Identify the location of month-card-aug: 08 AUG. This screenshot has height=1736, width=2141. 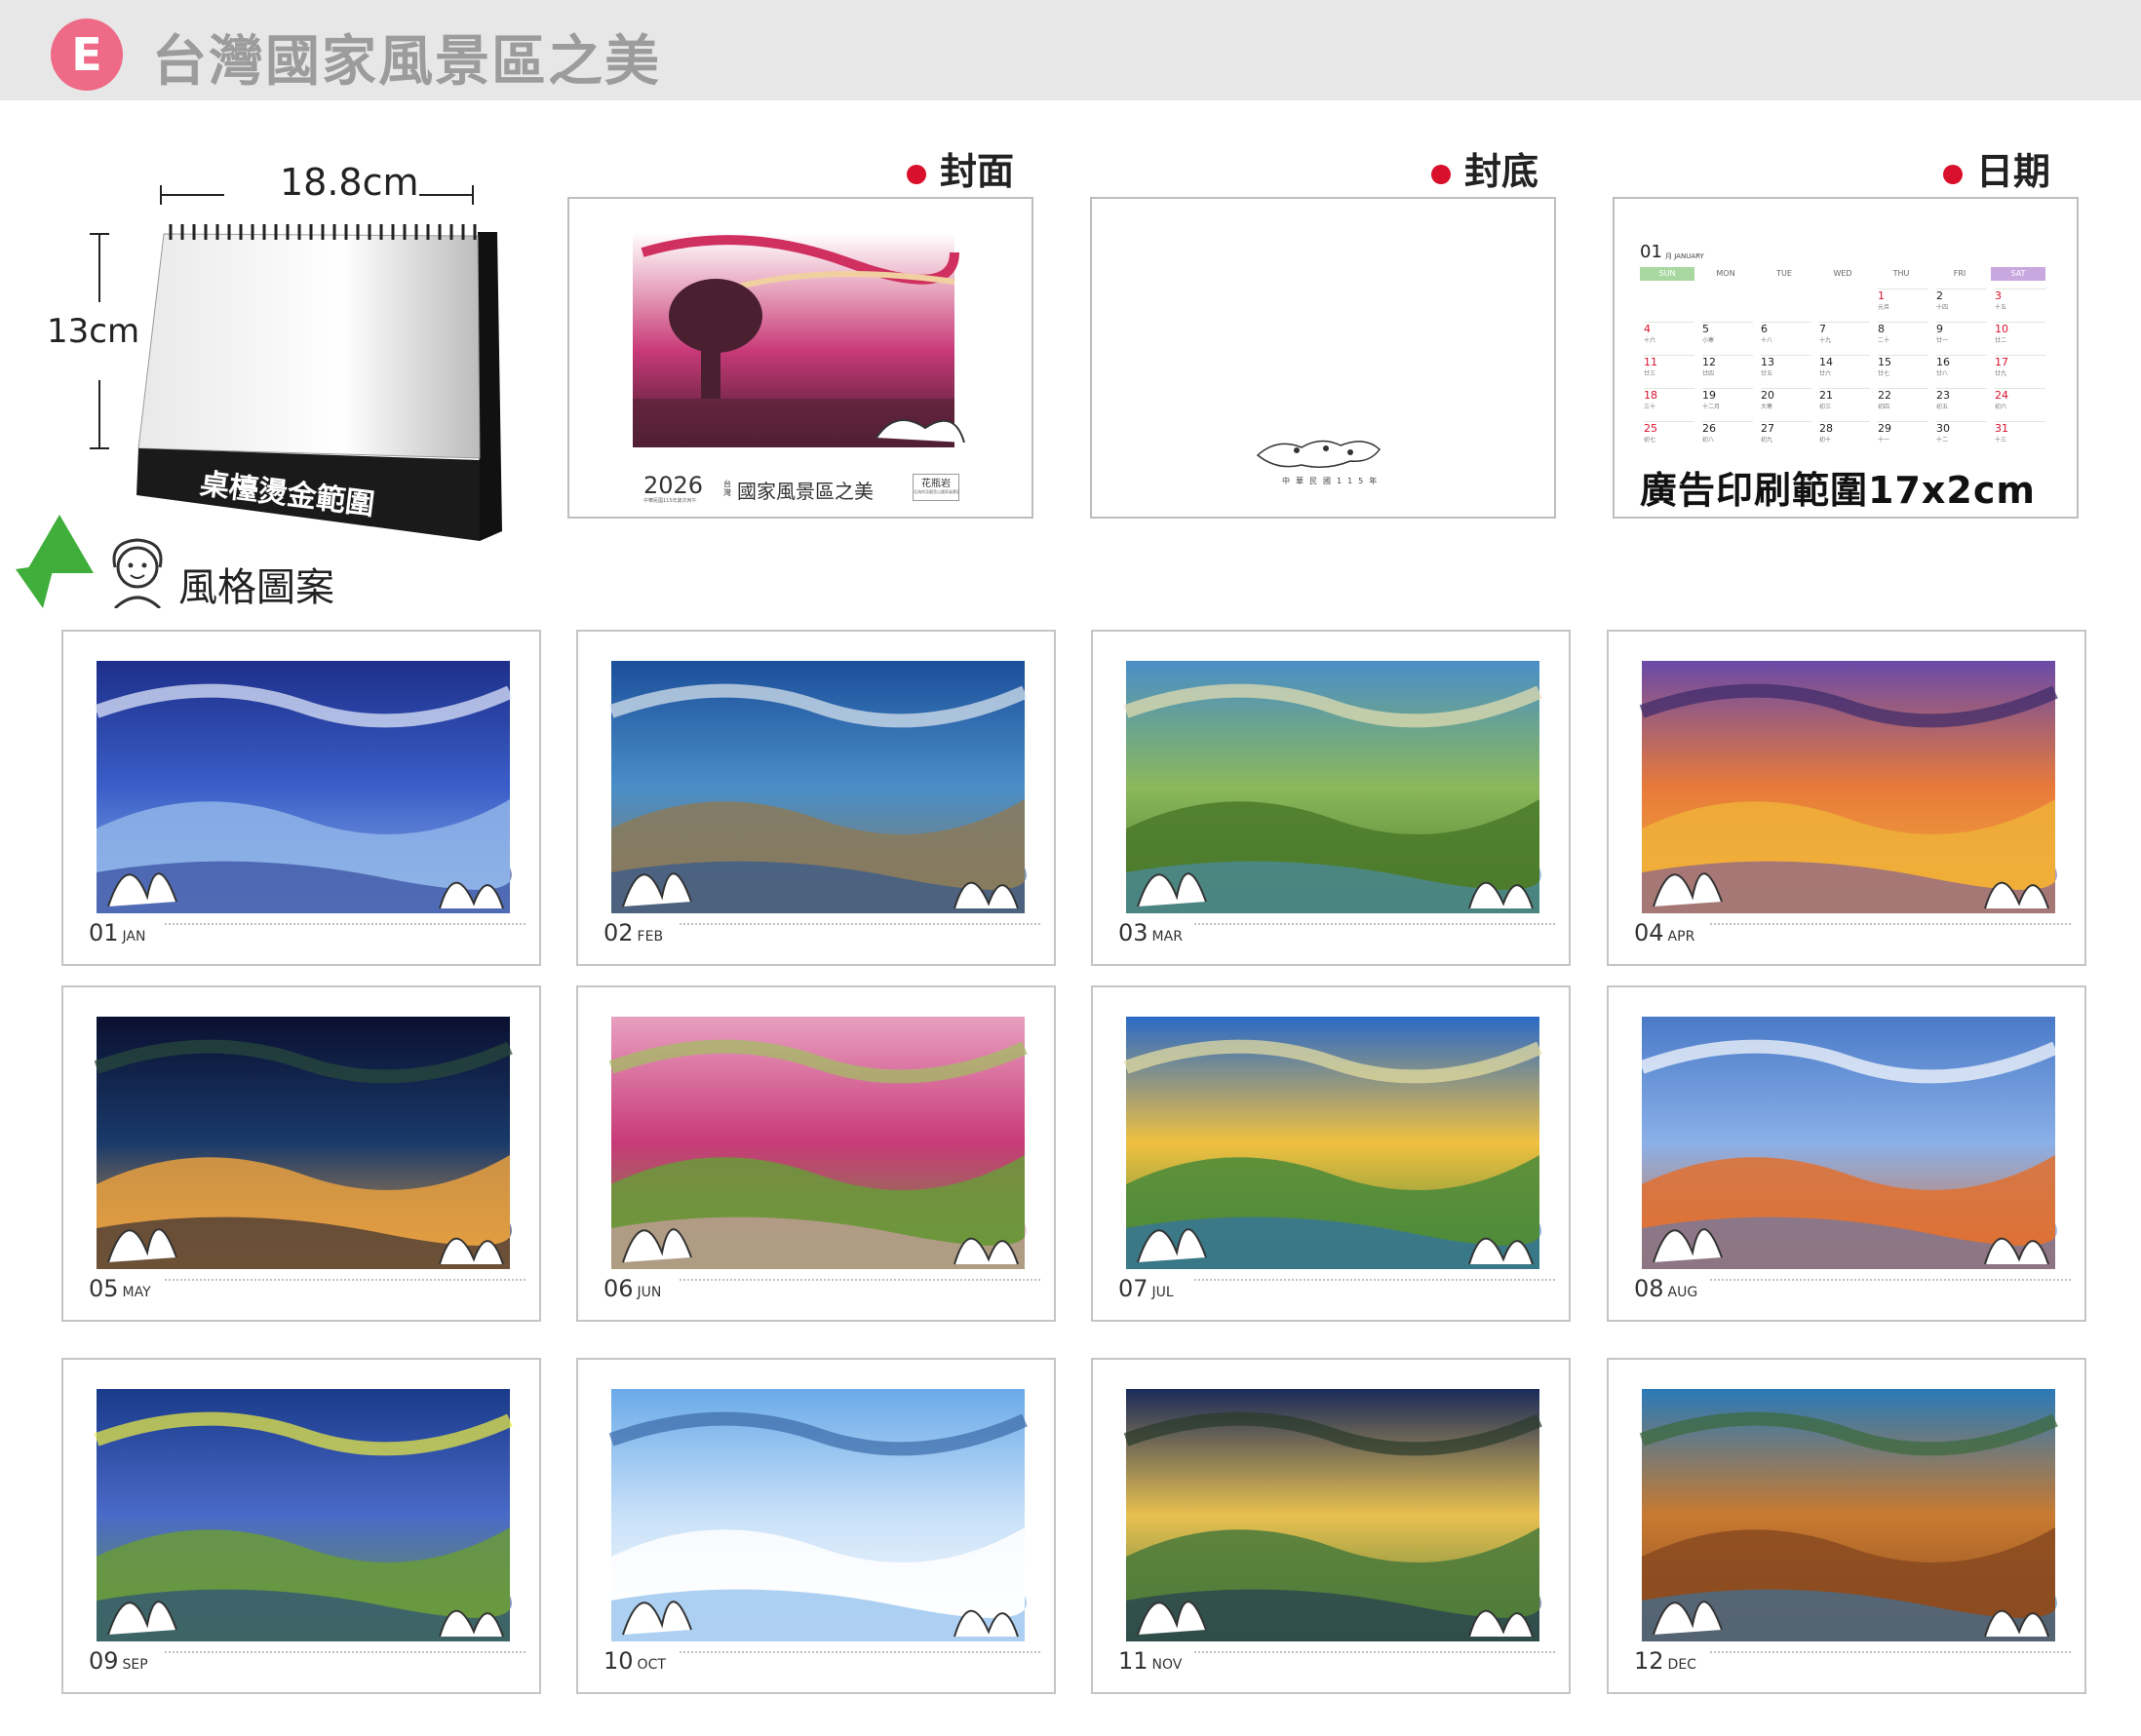
(1846, 1153).